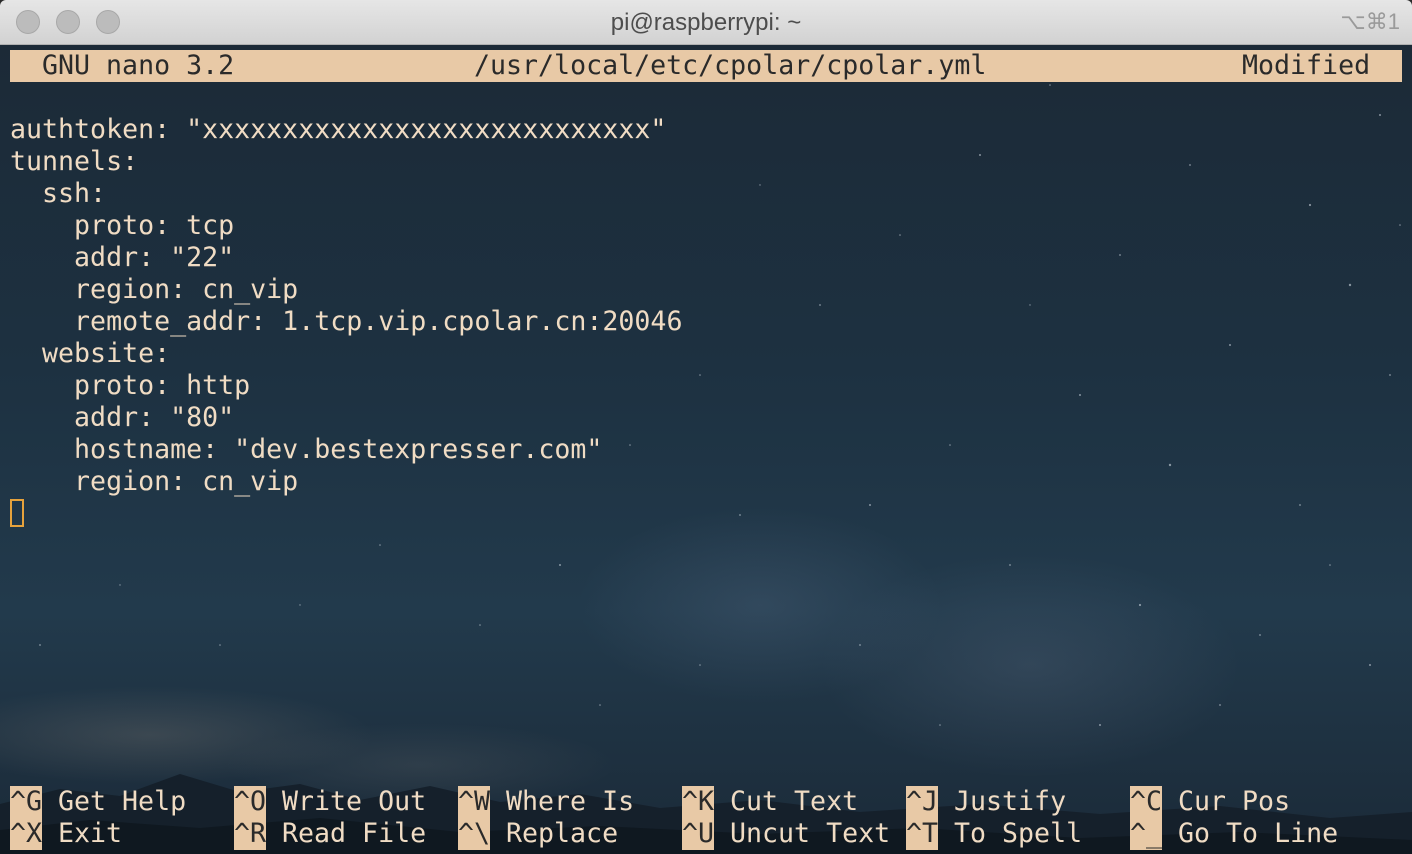 Image resolution: width=1412 pixels, height=854 pixels. I want to click on editor-line: addr: "80", so click(122, 418).